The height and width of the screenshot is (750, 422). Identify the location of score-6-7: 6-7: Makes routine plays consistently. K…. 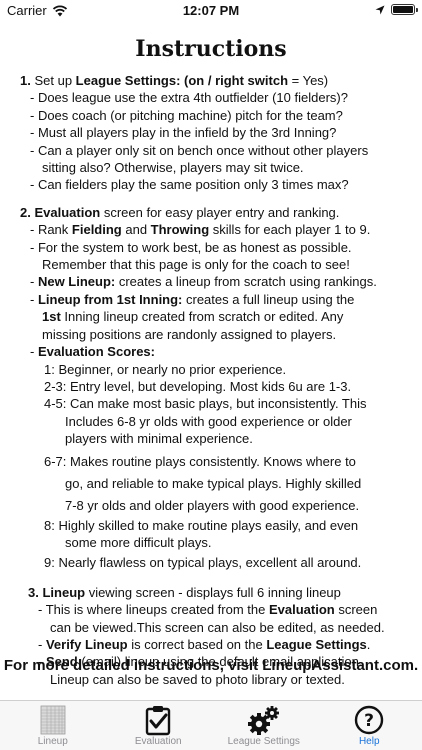
(203, 483).